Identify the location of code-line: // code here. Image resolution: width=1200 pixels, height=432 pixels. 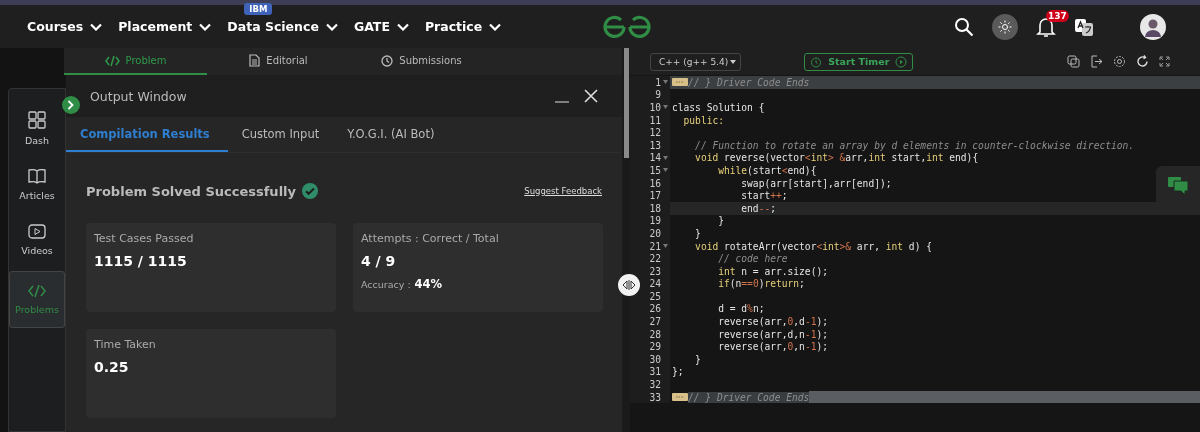
(752, 259).